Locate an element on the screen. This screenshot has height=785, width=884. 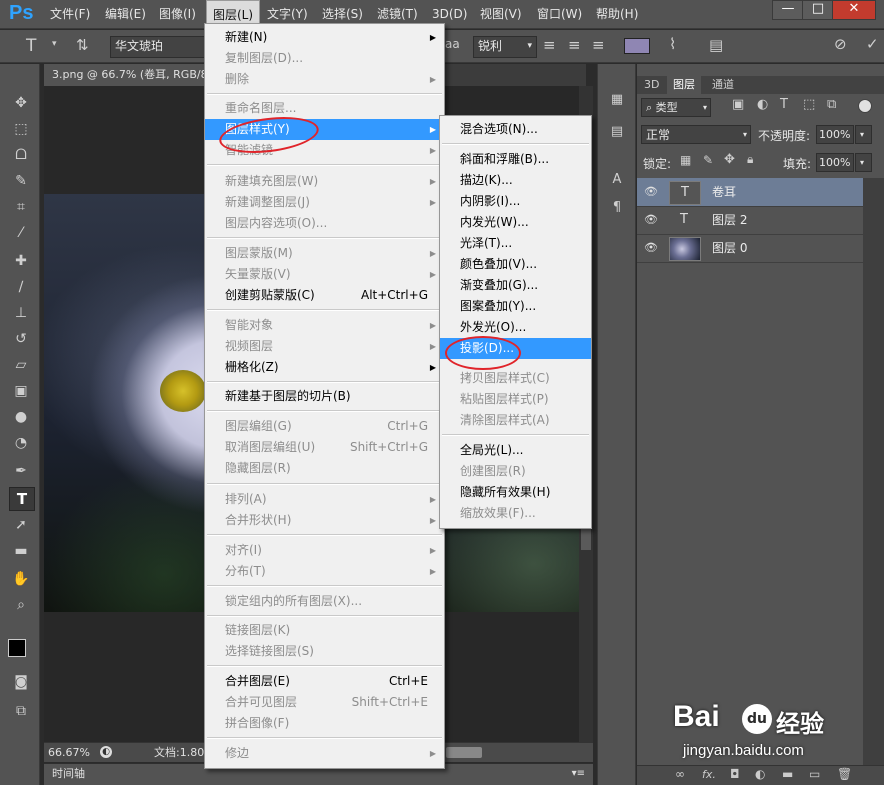
filter-adjustment-icon: ◐ is located at coordinates (762, 104).